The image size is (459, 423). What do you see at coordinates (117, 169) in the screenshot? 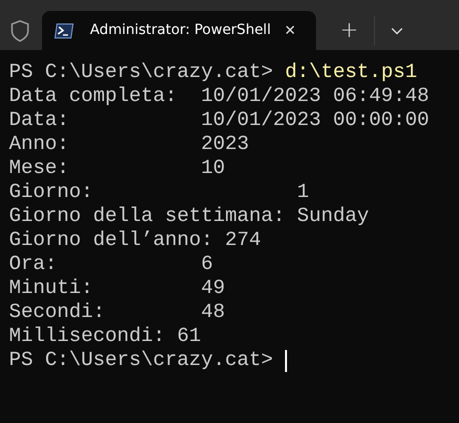
I see `output-line: Mese: 10` at bounding box center [117, 169].